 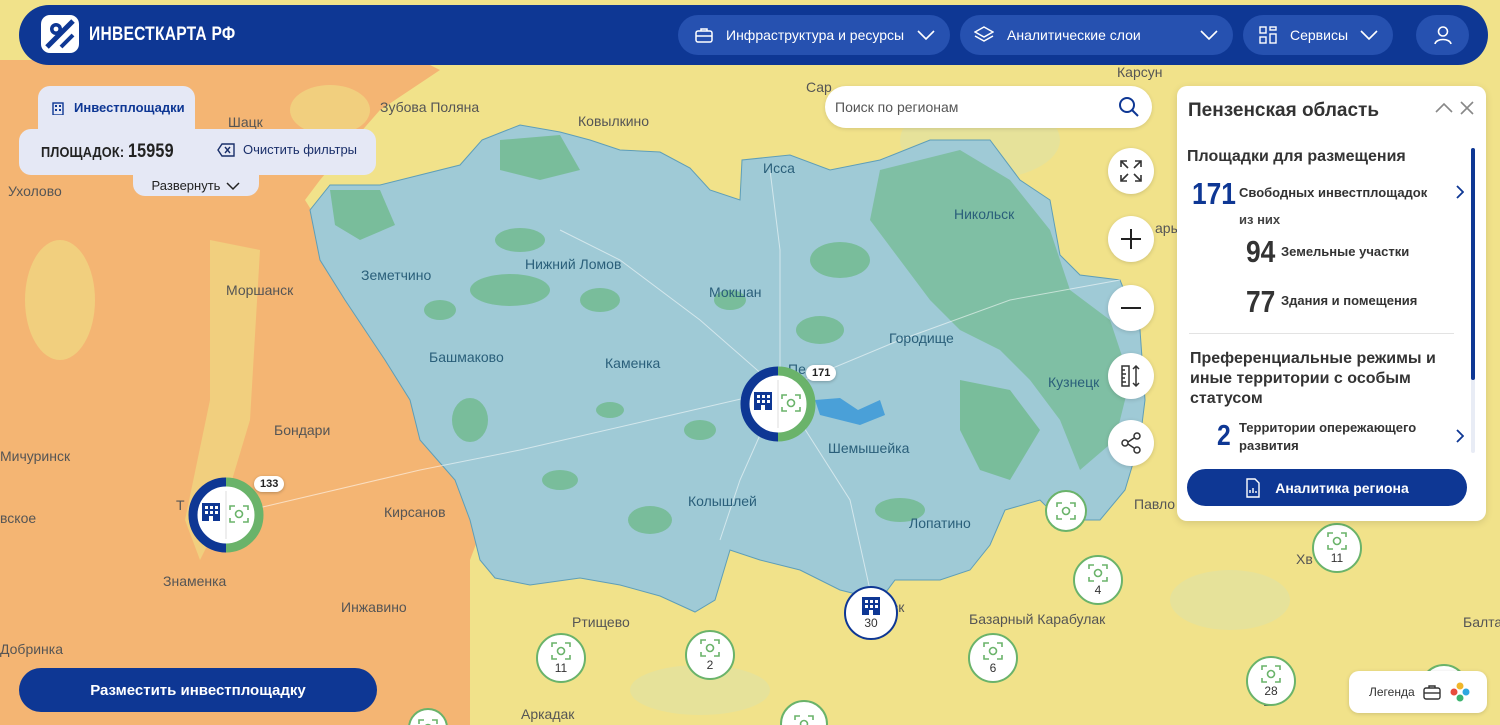 What do you see at coordinates (60, 34) in the screenshot?
I see `logo-icon` at bounding box center [60, 34].